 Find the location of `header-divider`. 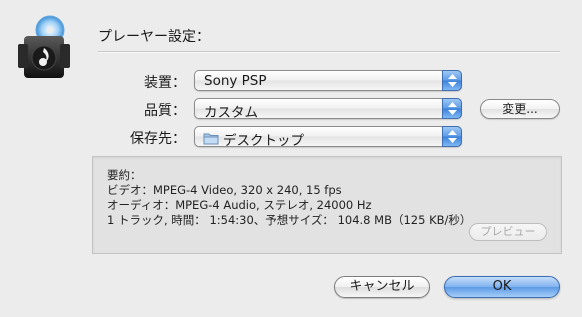

header-divider is located at coordinates (329, 52).